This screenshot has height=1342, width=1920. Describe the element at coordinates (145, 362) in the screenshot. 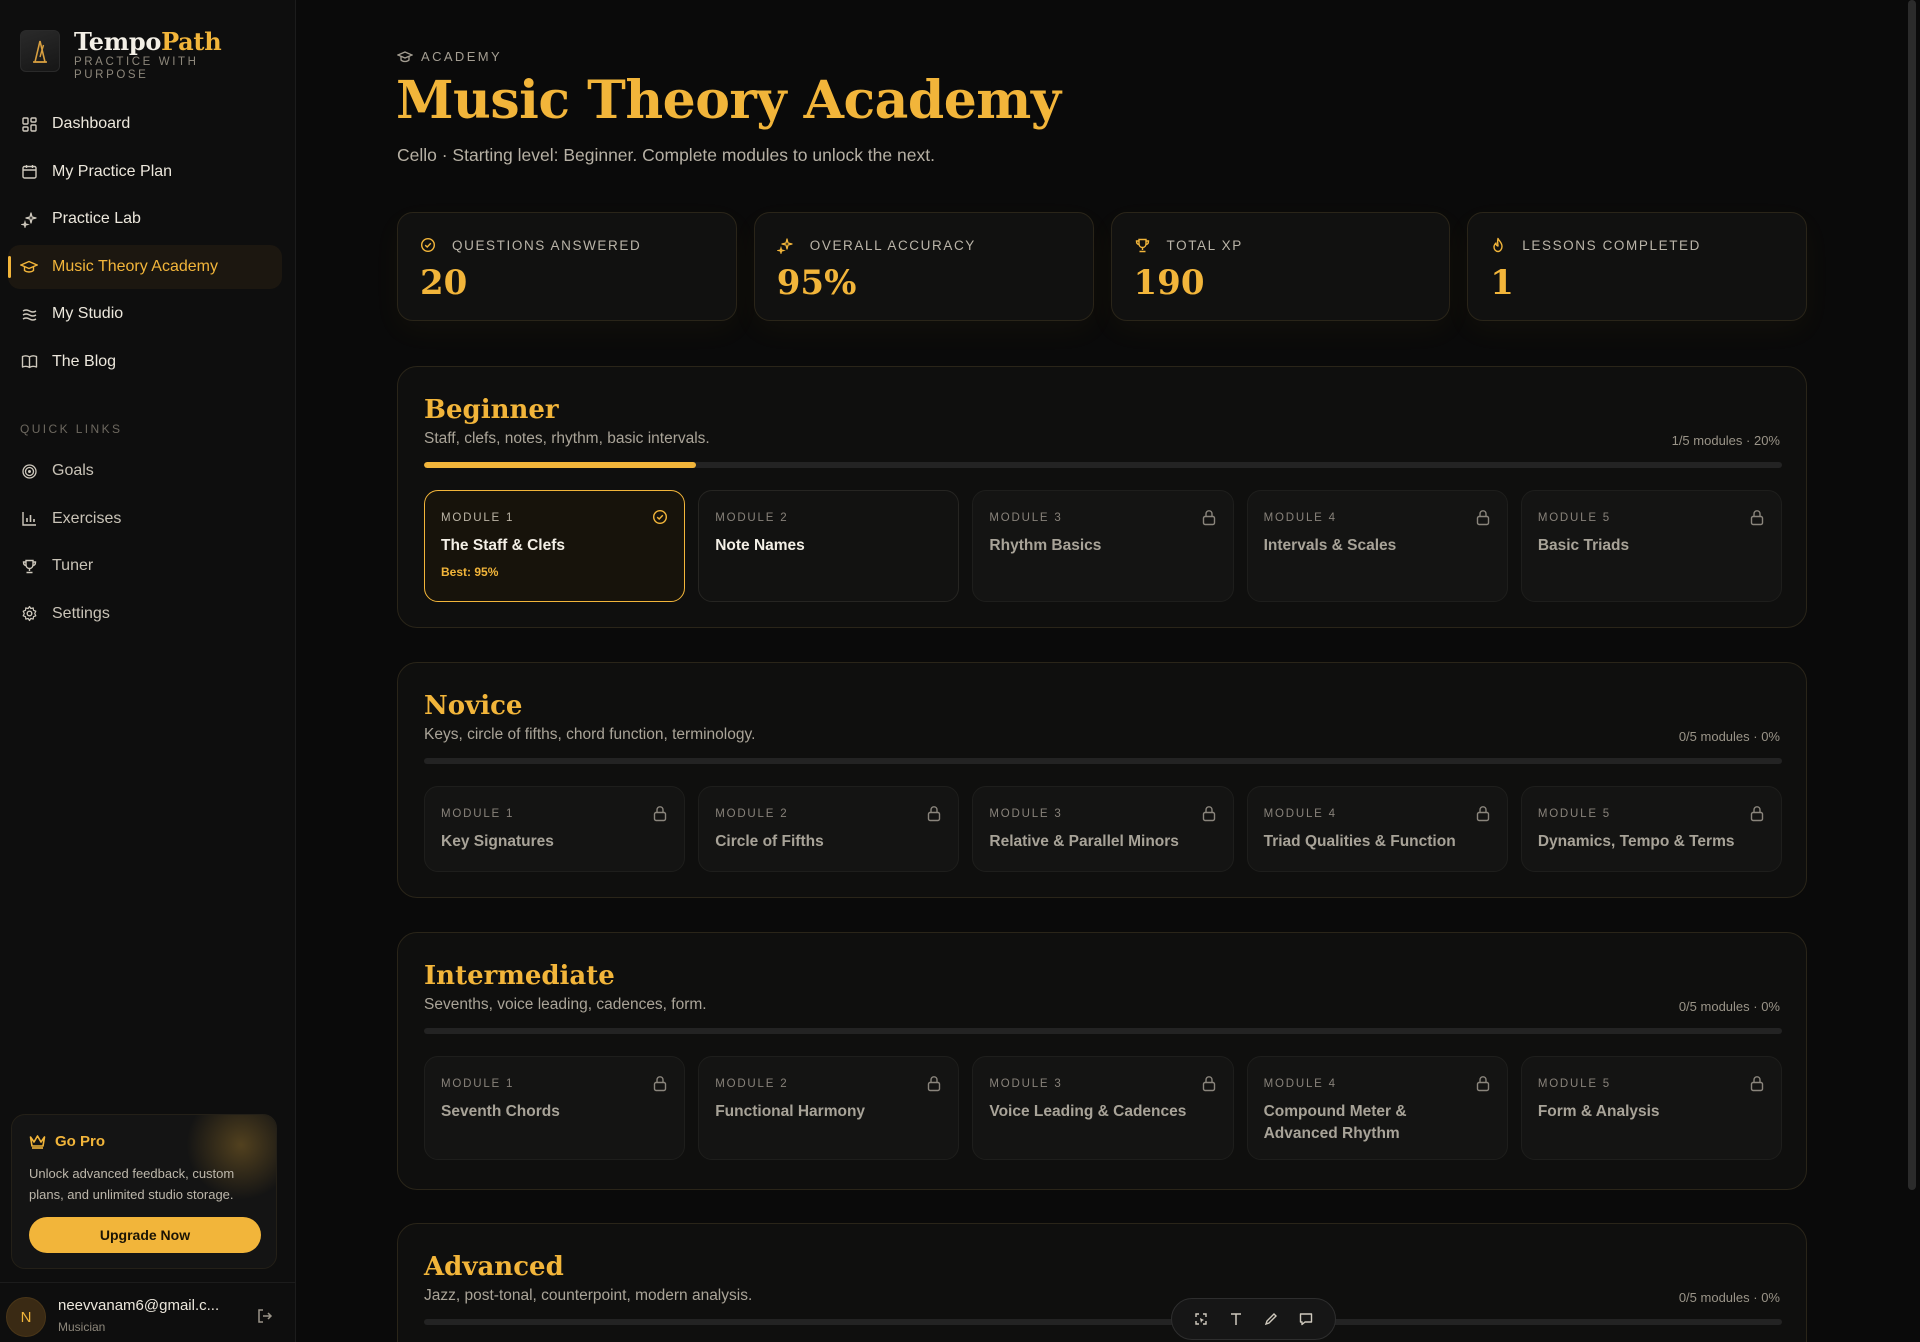

I see `sidebar-item-the-blog: The Blog` at that location.